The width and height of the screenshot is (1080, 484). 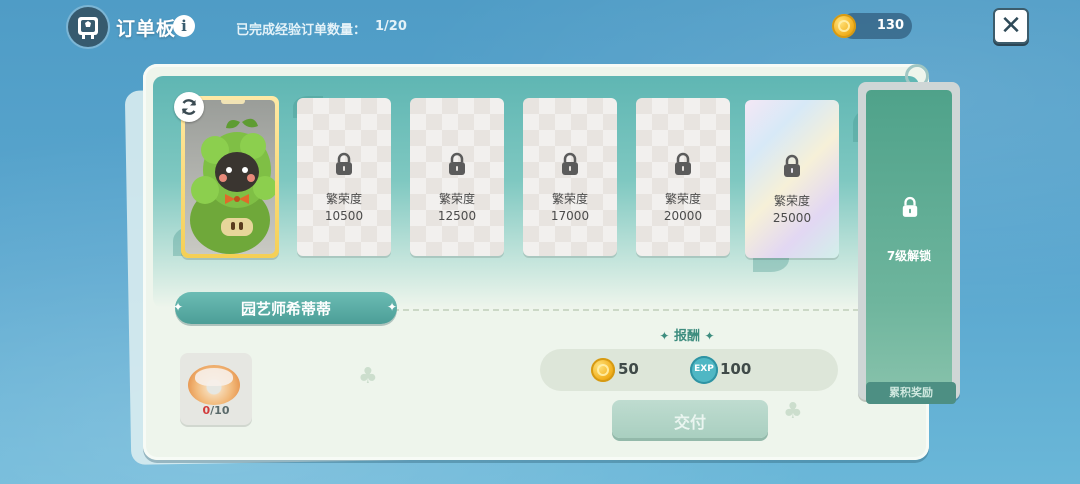 I want to click on card-requirement: 20000, so click(x=683, y=216).